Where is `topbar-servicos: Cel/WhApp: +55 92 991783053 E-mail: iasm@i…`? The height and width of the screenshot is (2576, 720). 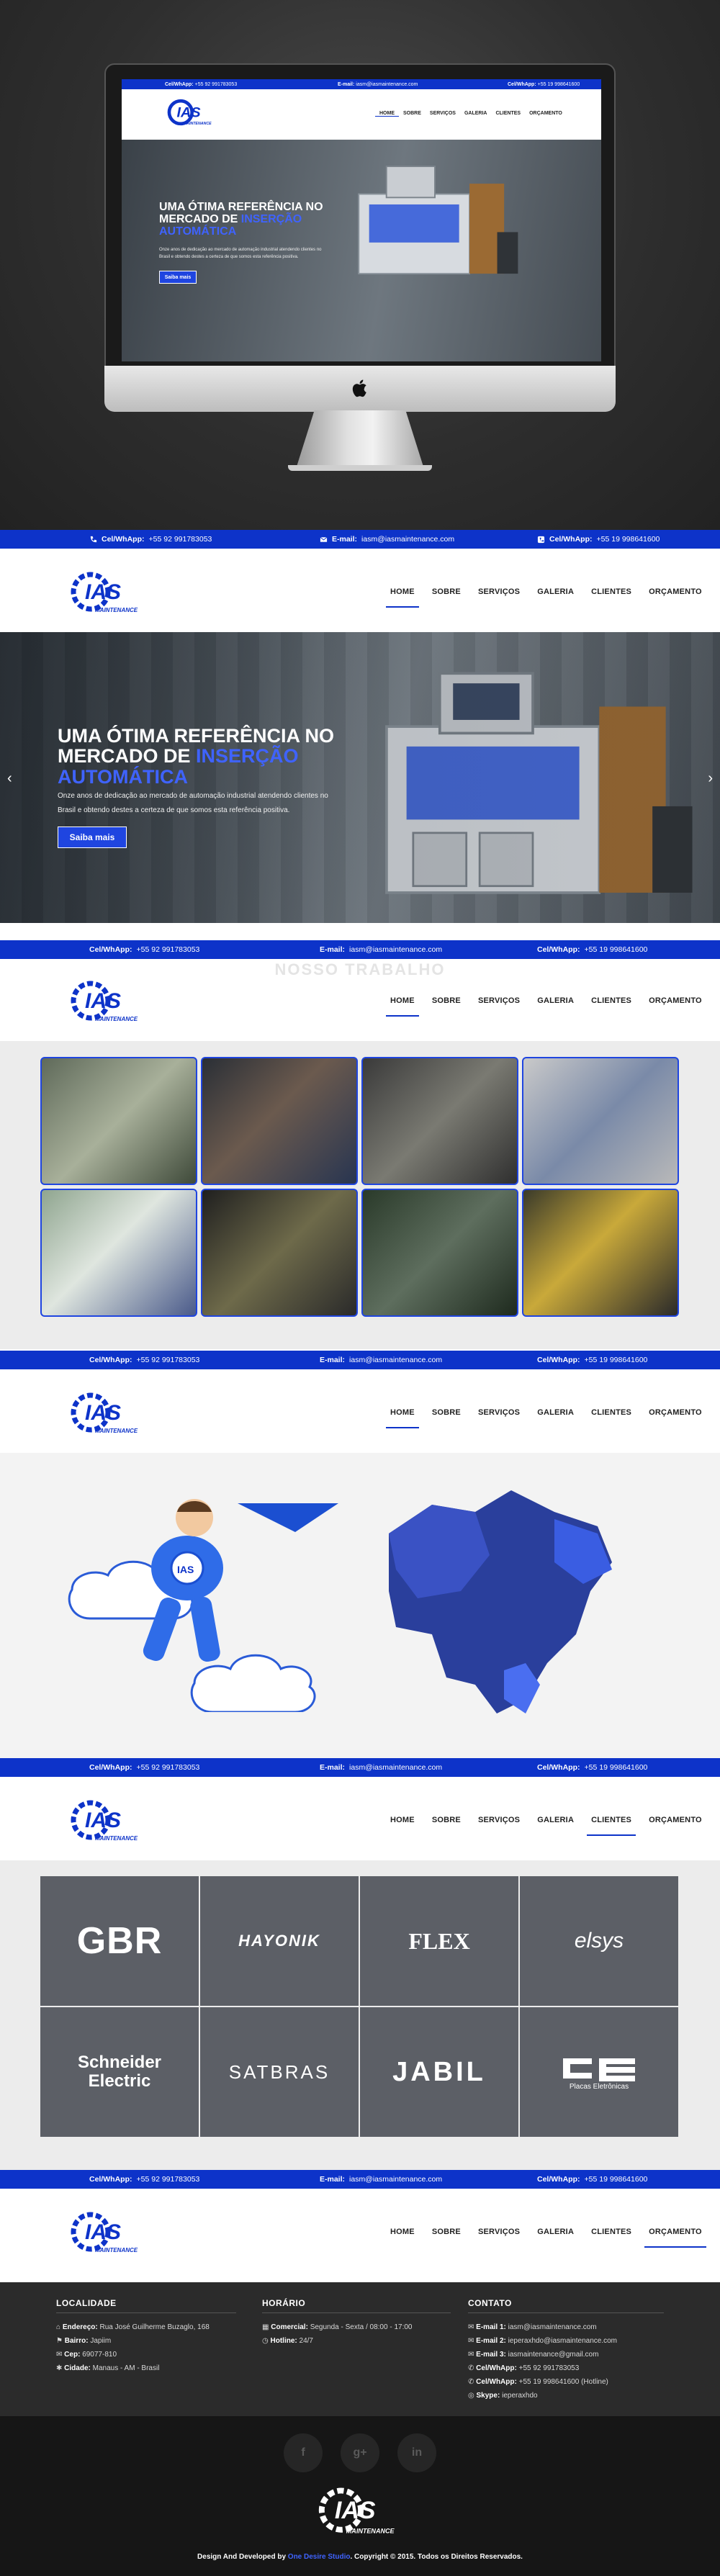
topbar-servicos: Cel/WhApp: +55 92 991783053 E-mail: iasm@i… is located at coordinates (360, 1361).